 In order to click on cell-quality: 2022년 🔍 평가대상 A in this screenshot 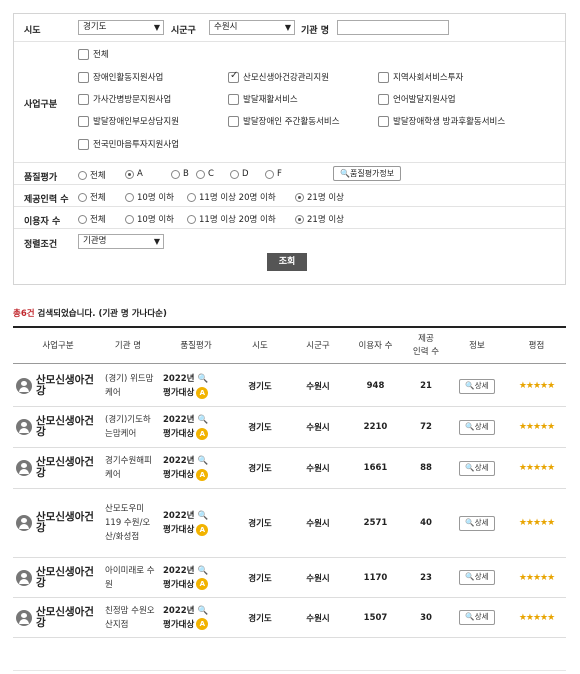, I will do `click(198, 468)`.